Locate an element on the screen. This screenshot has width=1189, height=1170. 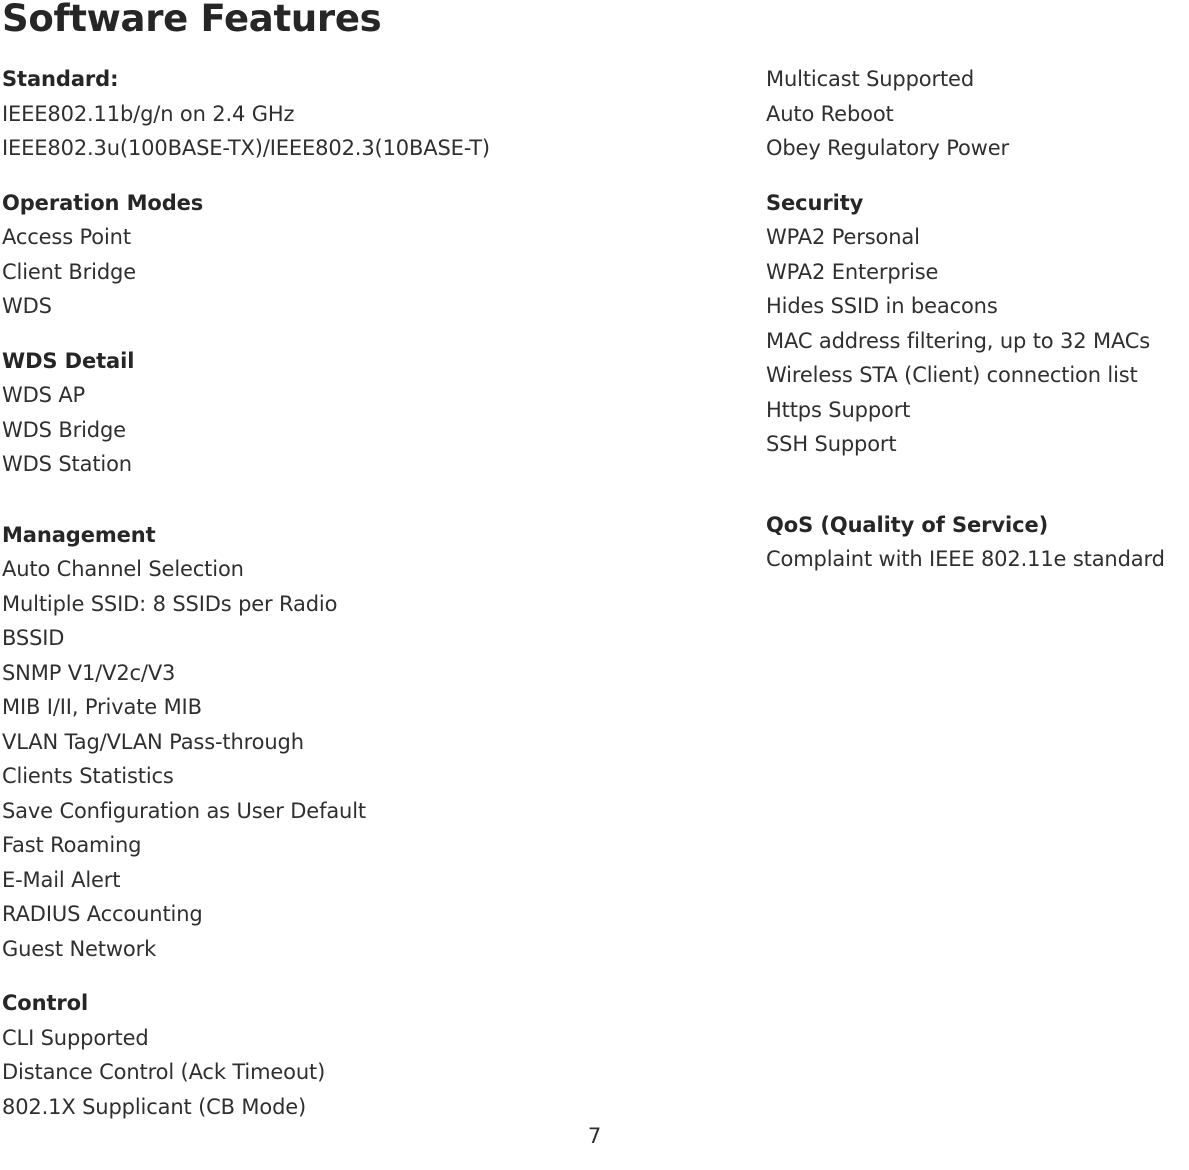
feature-item: RADIUS Accounting is located at coordinates (102, 914).